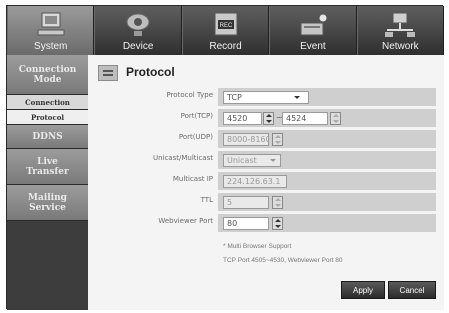 Image resolution: width=449 pixels, height=313 pixels. Describe the element at coordinates (283, 260) in the screenshot. I see `port-range-note: TCP Port 4505~4530, Webviewer Port 80` at that location.